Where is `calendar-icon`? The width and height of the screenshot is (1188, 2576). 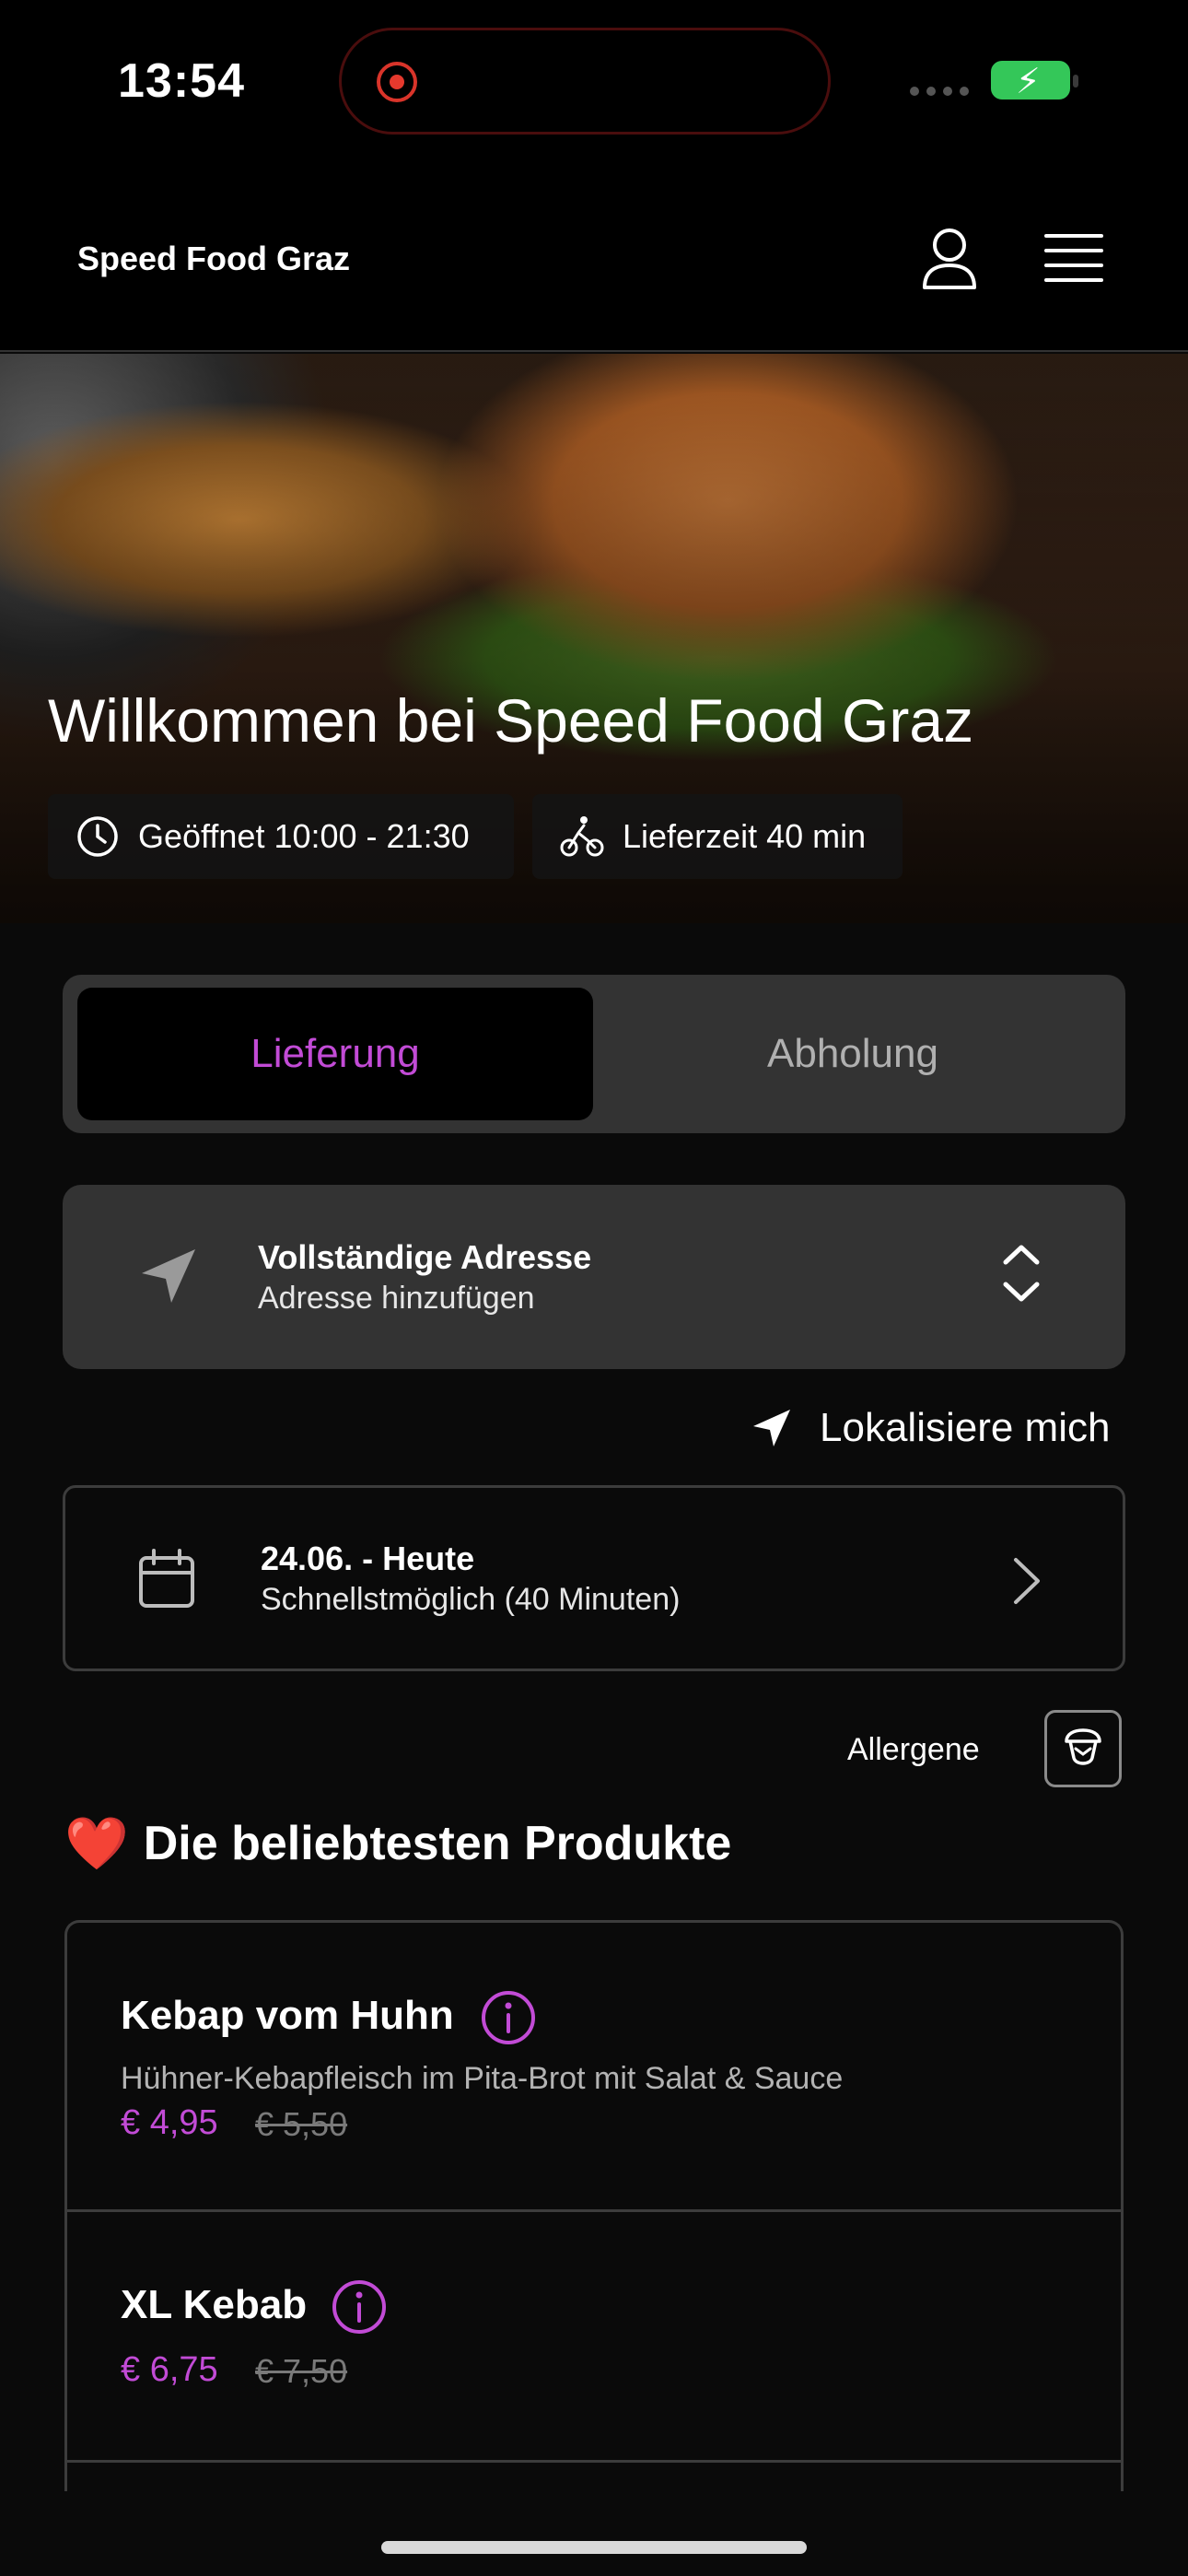
calendar-icon is located at coordinates (166, 1578).